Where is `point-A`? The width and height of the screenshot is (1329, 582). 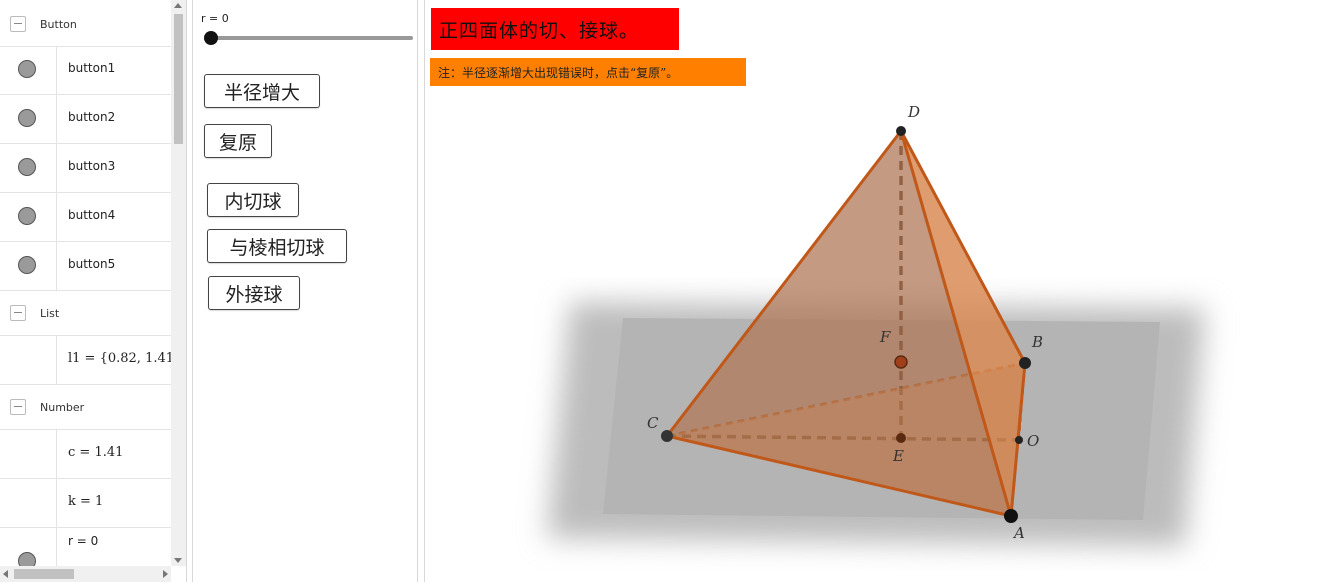
point-A is located at coordinates (1011, 516).